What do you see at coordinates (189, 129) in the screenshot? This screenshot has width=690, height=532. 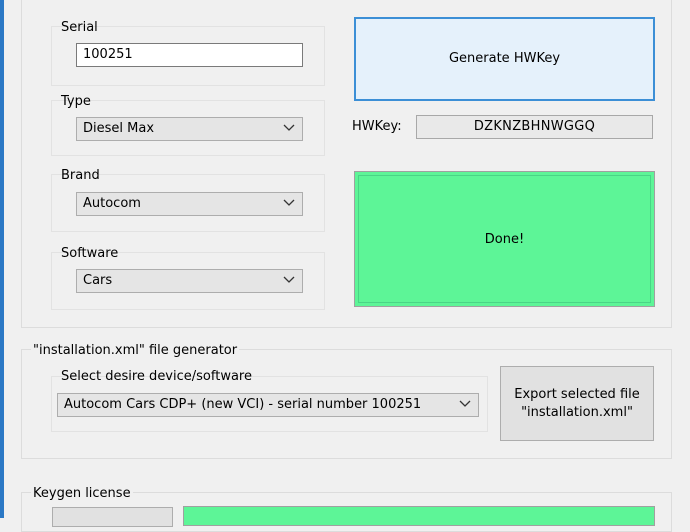 I see `type-select: Diesel Max` at bounding box center [189, 129].